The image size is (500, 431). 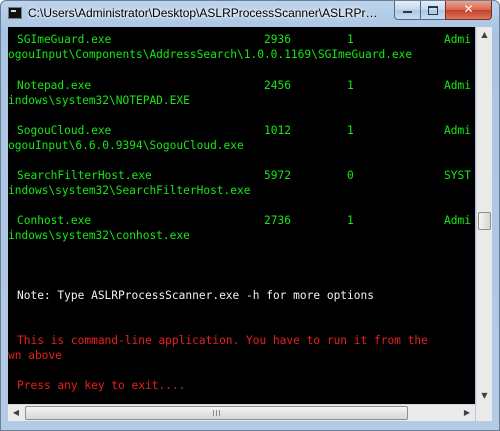 I want to click on warning-row: wn above, so click(x=241, y=355).